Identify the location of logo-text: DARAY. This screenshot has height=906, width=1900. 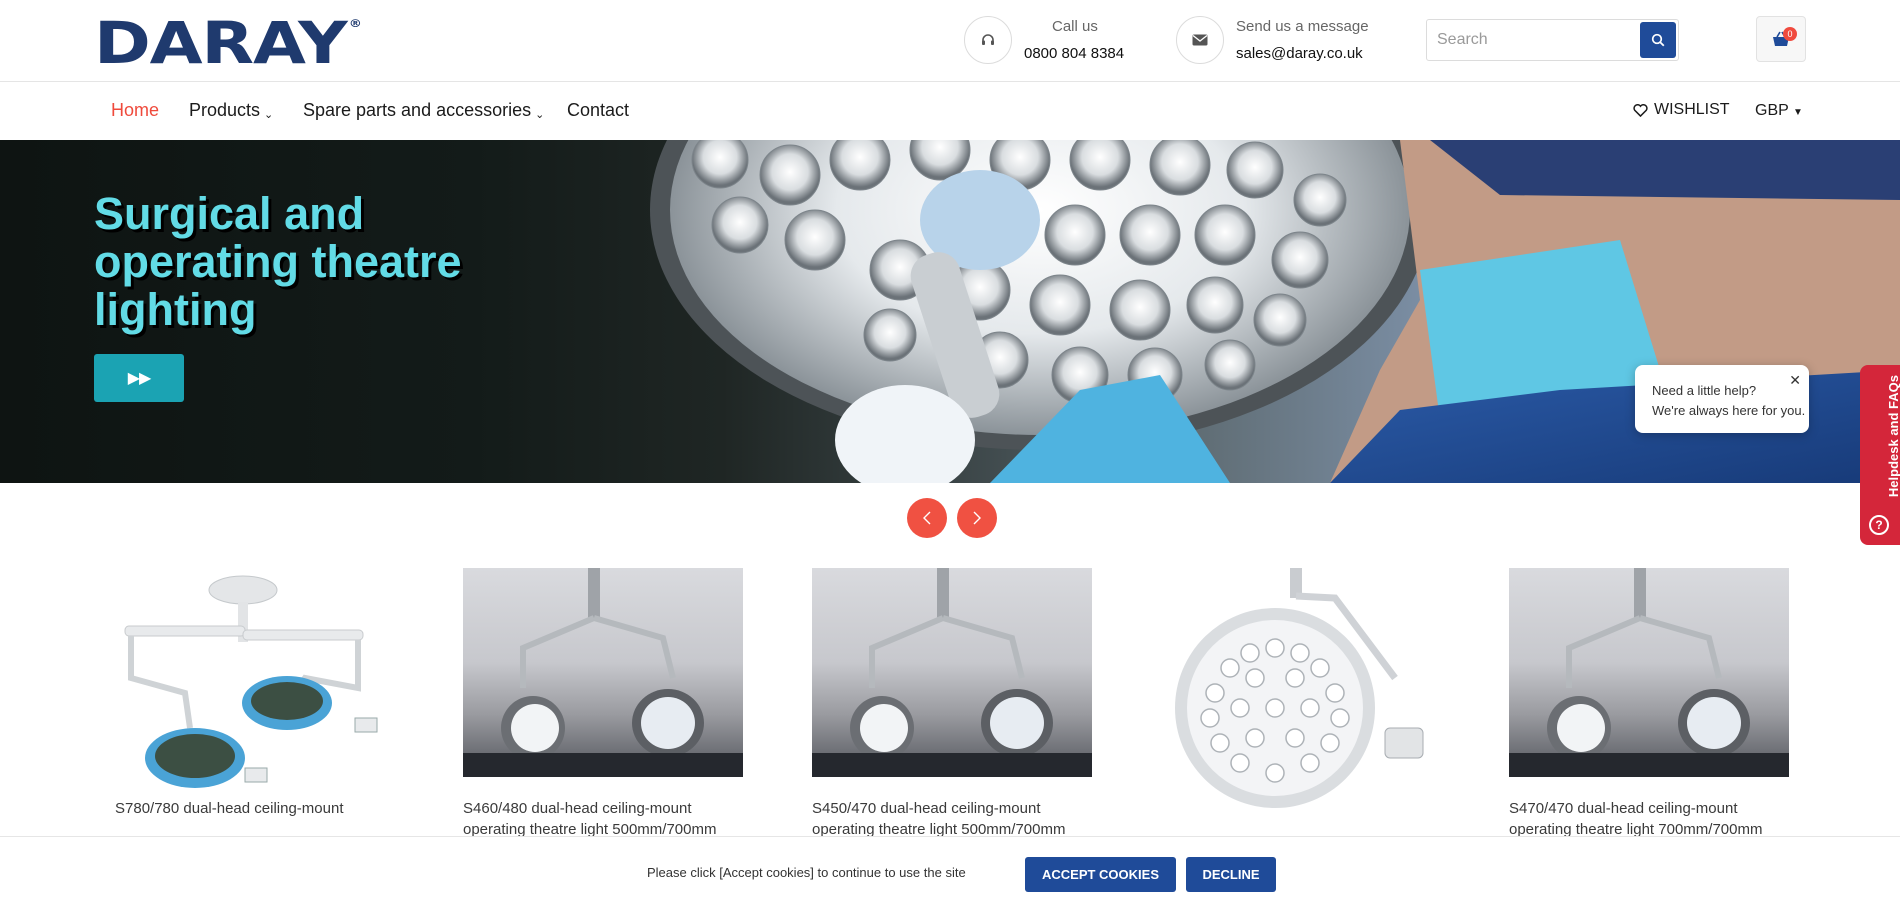
(221, 43).